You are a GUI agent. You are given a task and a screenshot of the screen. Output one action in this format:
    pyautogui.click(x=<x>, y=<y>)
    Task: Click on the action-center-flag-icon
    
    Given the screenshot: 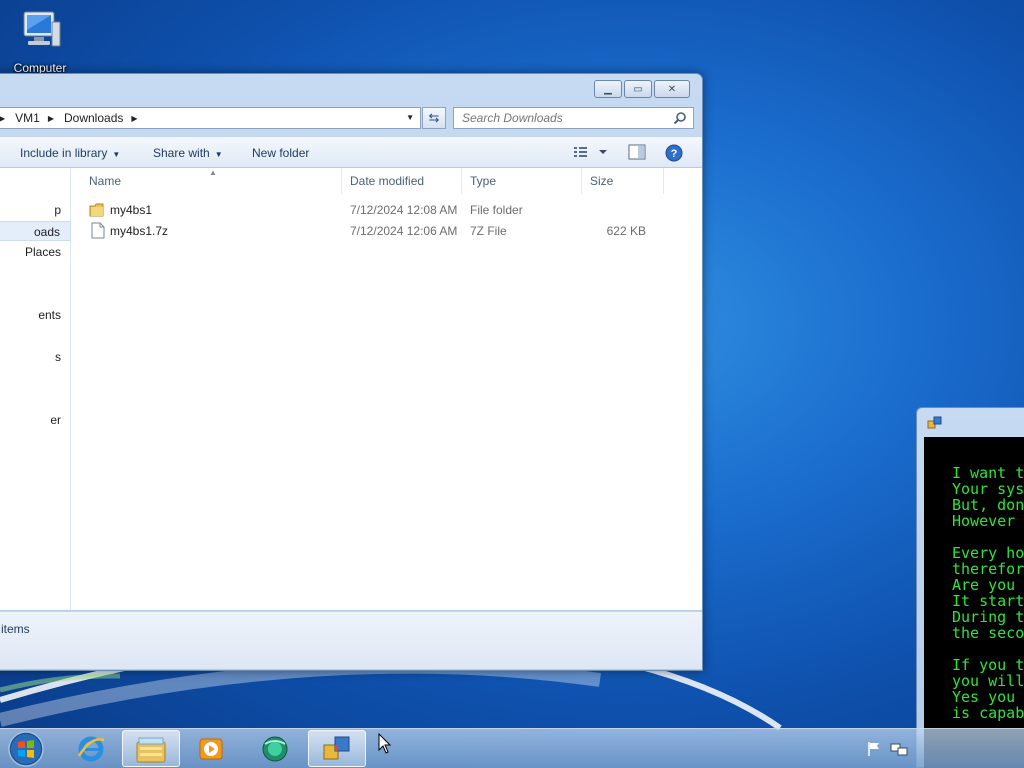 What is the action you would take?
    pyautogui.click(x=874, y=749)
    